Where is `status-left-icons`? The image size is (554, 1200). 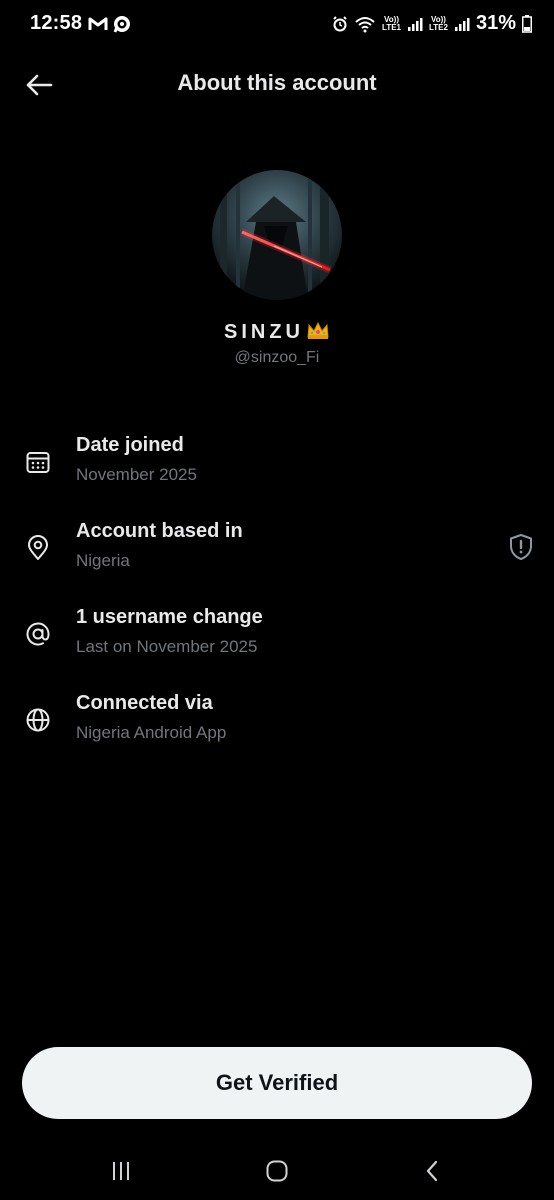 status-left-icons is located at coordinates (110, 24).